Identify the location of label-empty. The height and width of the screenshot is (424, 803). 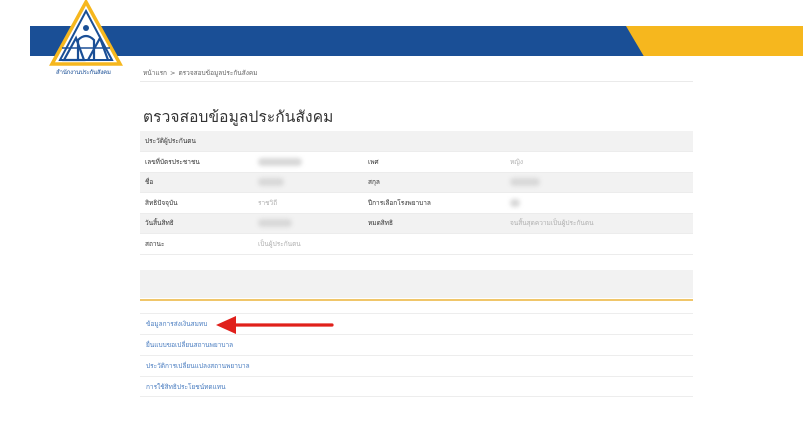
(434, 244).